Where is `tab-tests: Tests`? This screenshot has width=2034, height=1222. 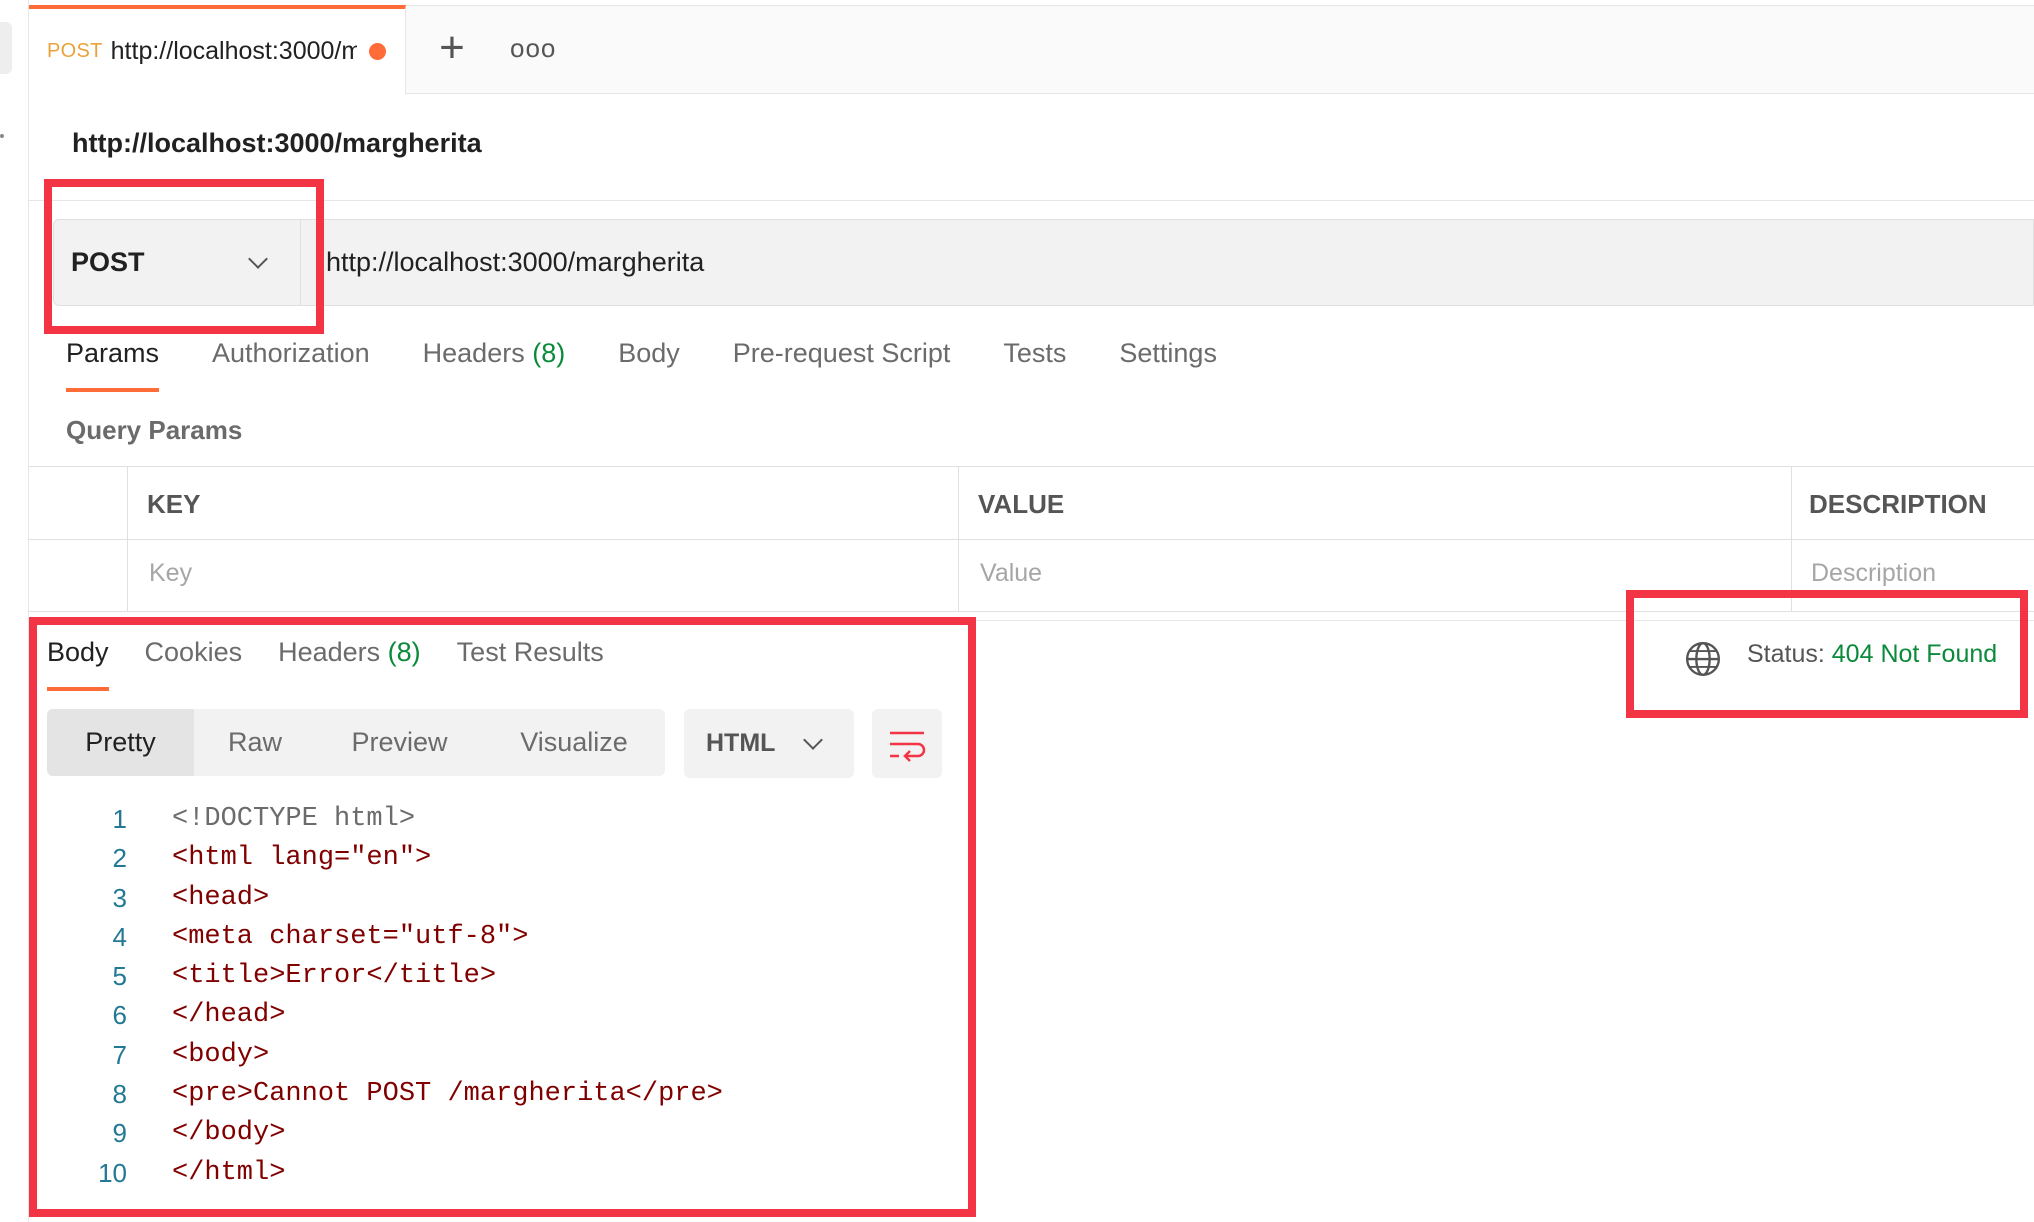 tab-tests: Tests is located at coordinates (1034, 368).